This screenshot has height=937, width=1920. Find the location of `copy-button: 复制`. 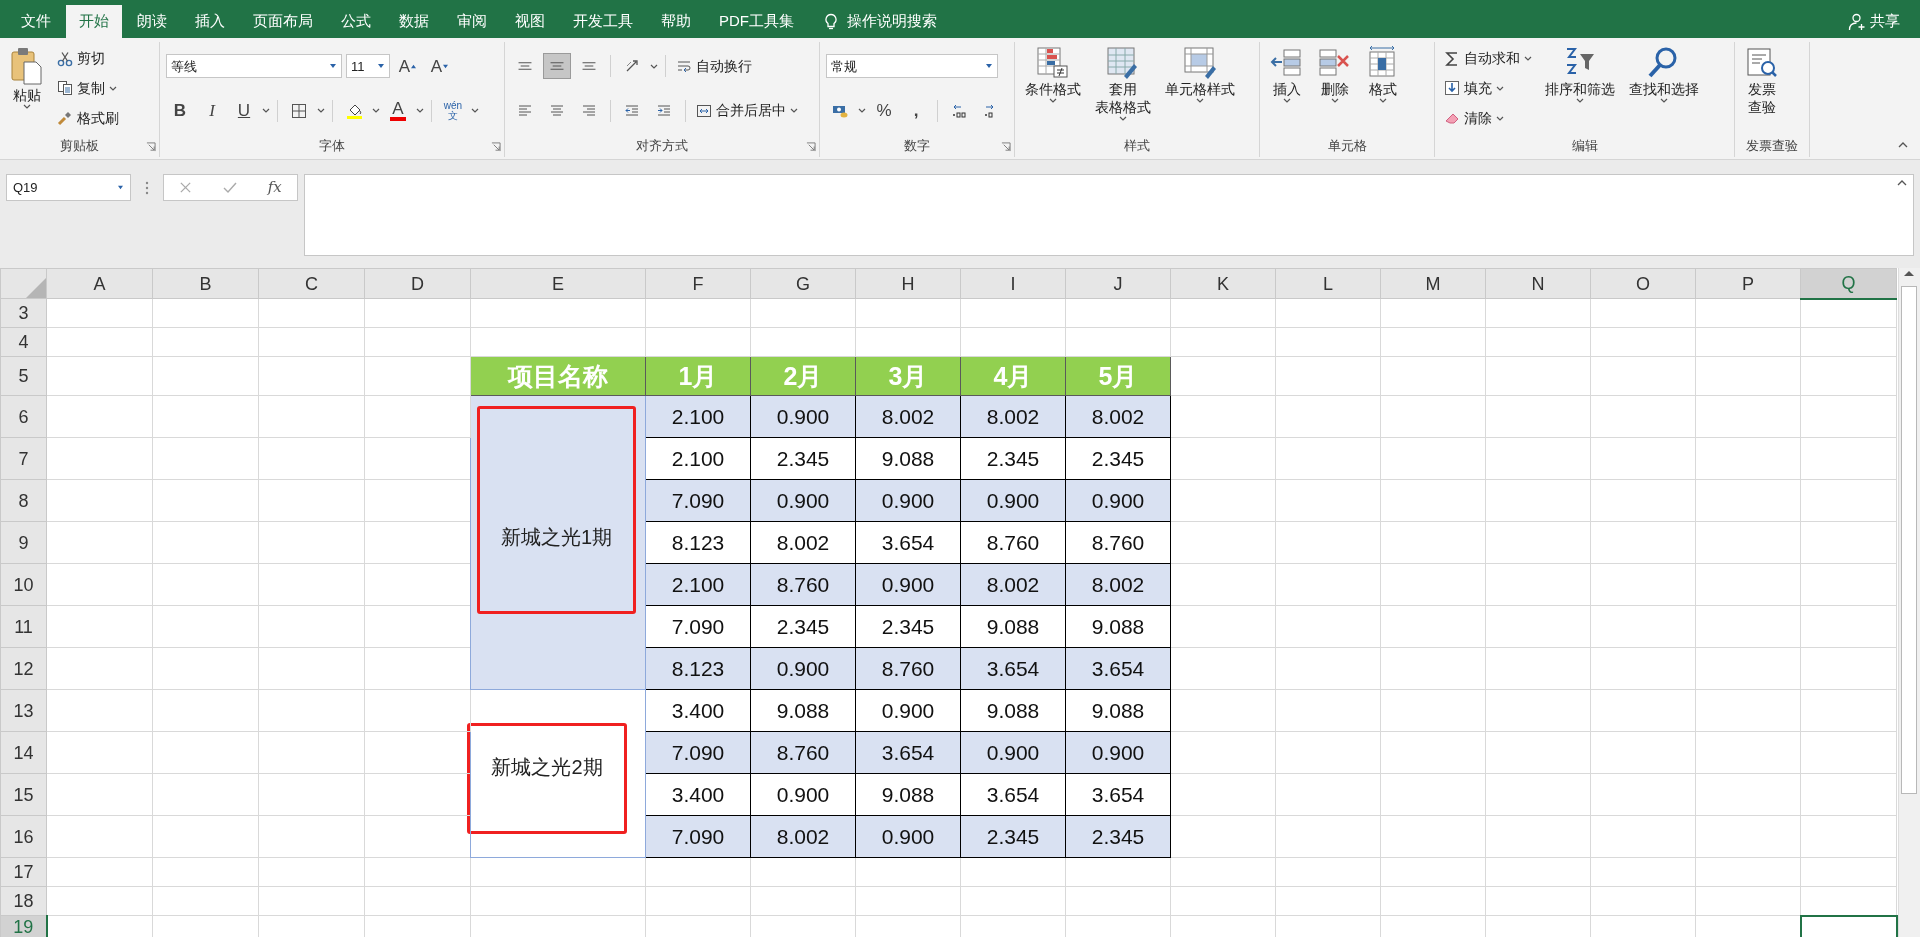

copy-button: 复制 is located at coordinates (88, 88).